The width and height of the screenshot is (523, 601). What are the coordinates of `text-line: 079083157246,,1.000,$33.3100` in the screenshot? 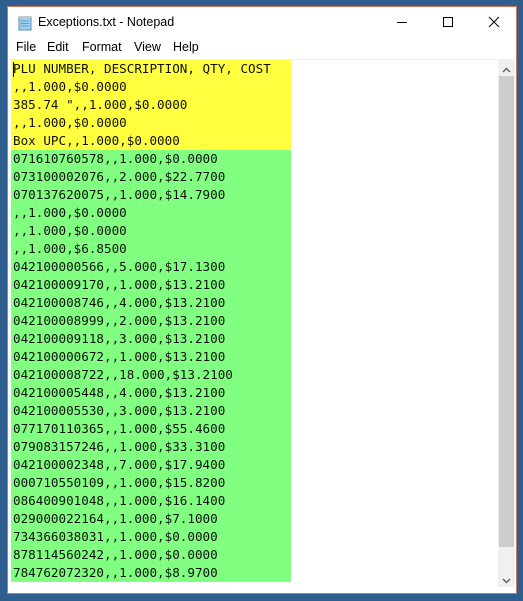 It's located at (151, 447).